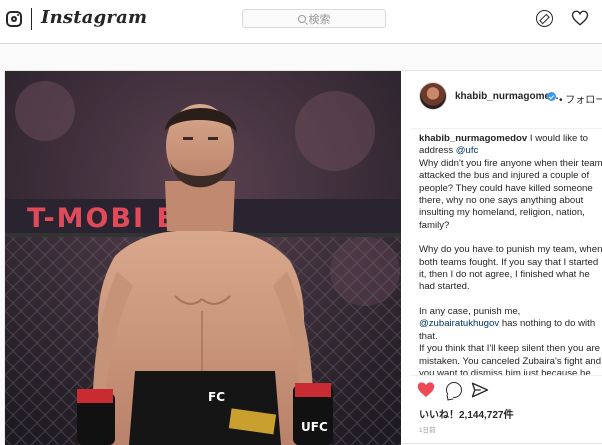  Describe the element at coordinates (466, 413) in the screenshot. I see `like-count: いいね！2,144,727件` at that location.